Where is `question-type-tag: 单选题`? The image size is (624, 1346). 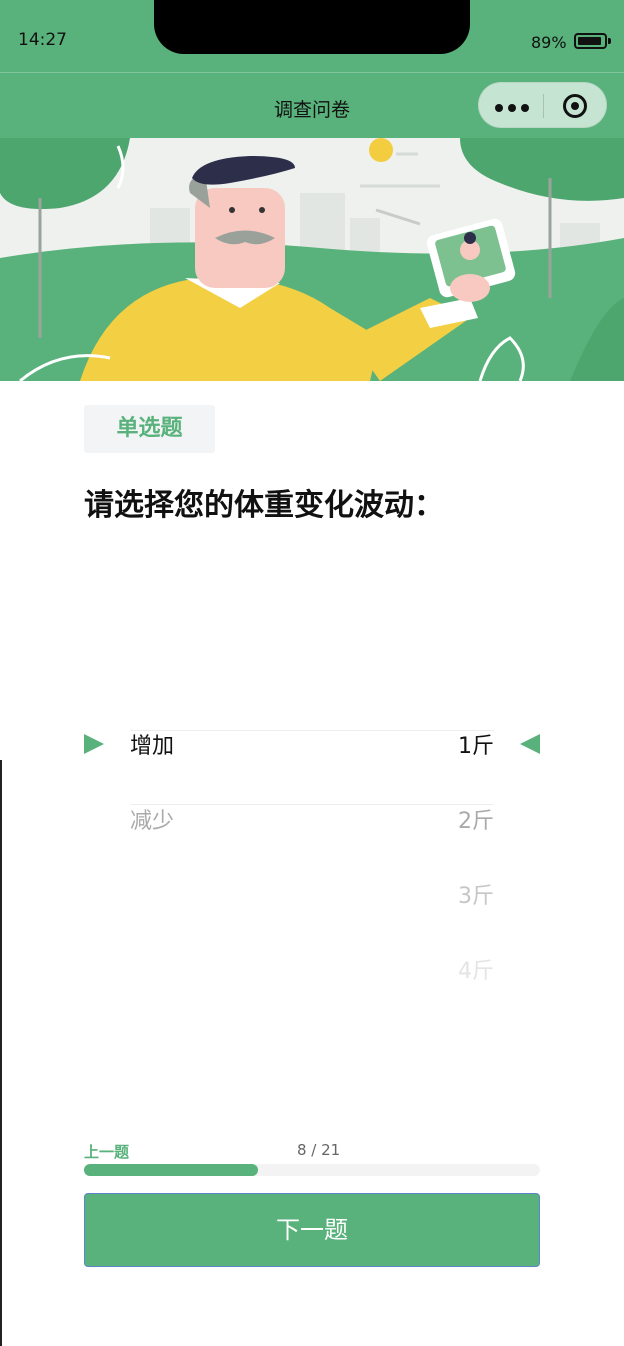 question-type-tag: 单选题 is located at coordinates (149, 429).